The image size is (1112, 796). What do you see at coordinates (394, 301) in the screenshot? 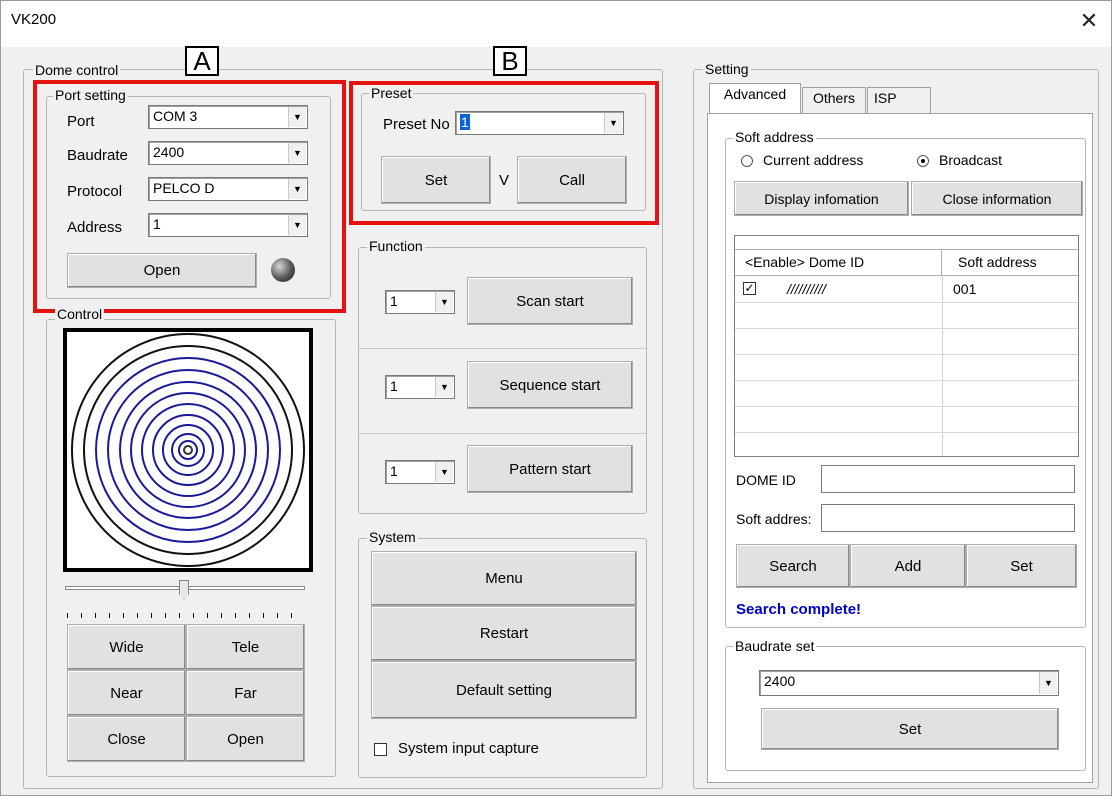
I see `scan-number-value: 1` at bounding box center [394, 301].